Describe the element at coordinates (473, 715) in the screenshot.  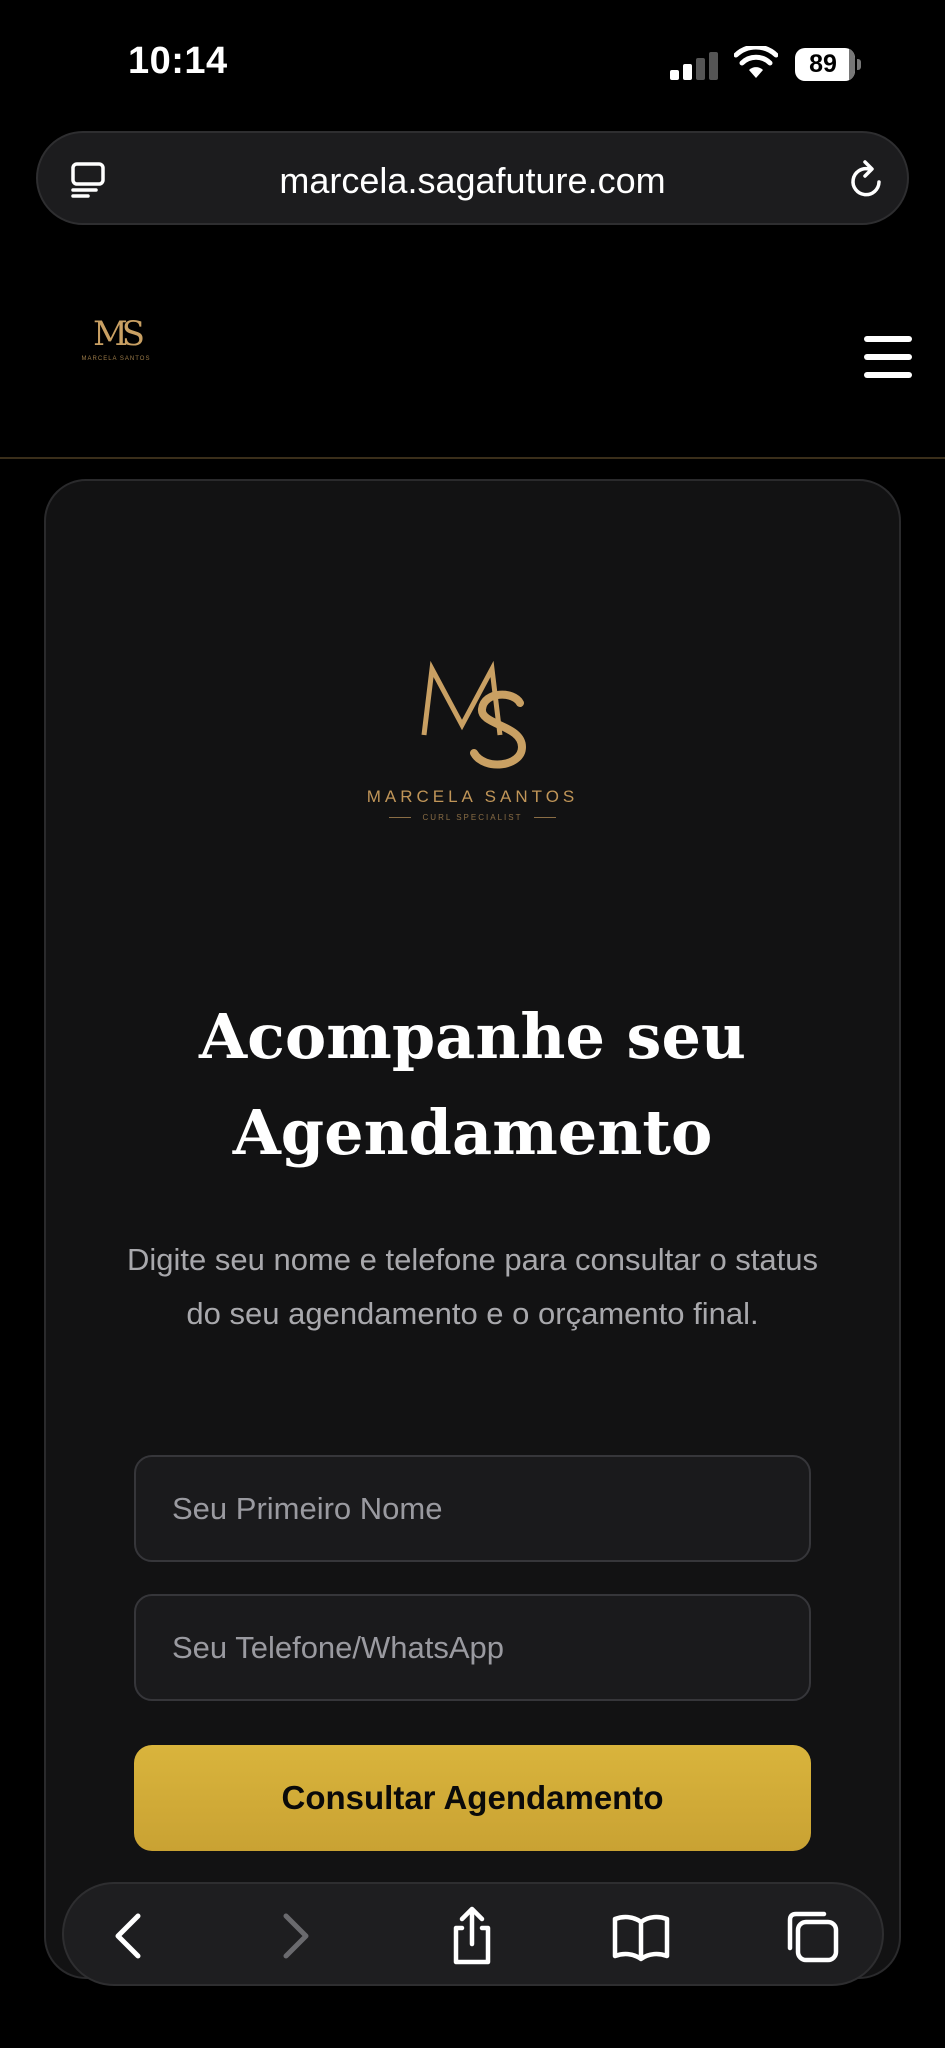
I see `ms-monogram-icon` at that location.